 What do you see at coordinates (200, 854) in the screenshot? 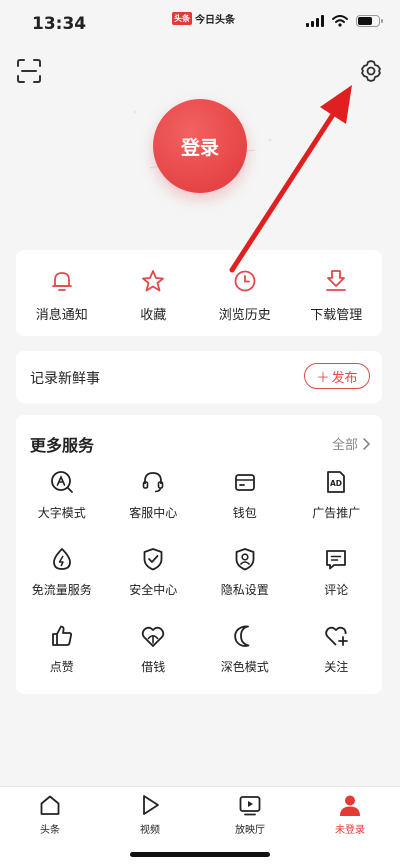
I see `home-indicator` at bounding box center [200, 854].